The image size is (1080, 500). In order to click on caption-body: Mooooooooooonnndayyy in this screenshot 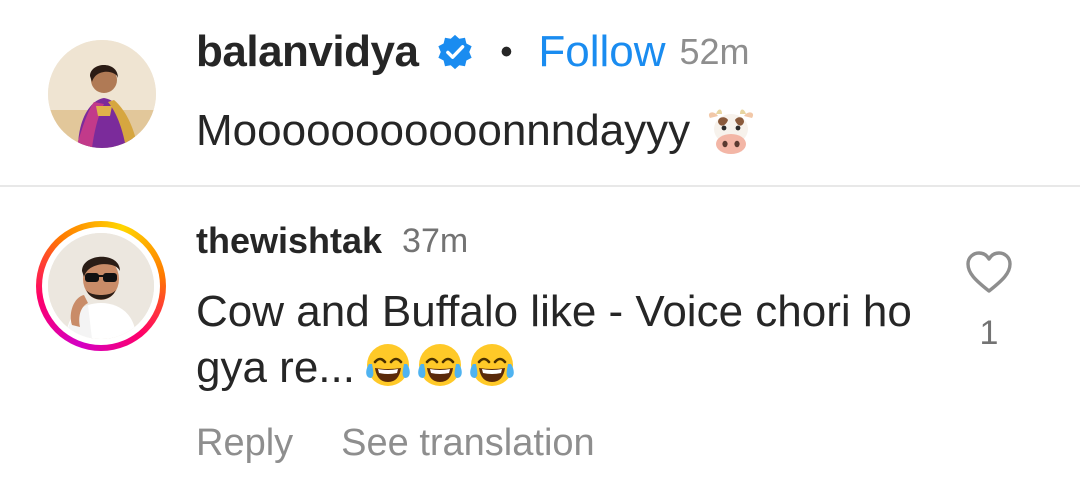, I will do `click(477, 131)`.